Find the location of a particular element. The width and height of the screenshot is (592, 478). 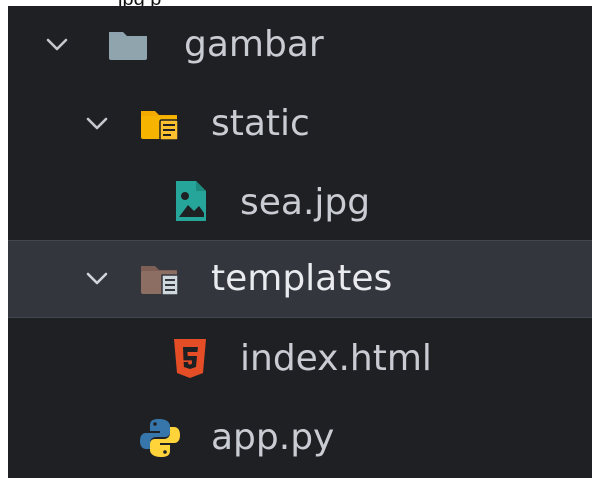

tree-item-label: index.html is located at coordinates (336, 358).